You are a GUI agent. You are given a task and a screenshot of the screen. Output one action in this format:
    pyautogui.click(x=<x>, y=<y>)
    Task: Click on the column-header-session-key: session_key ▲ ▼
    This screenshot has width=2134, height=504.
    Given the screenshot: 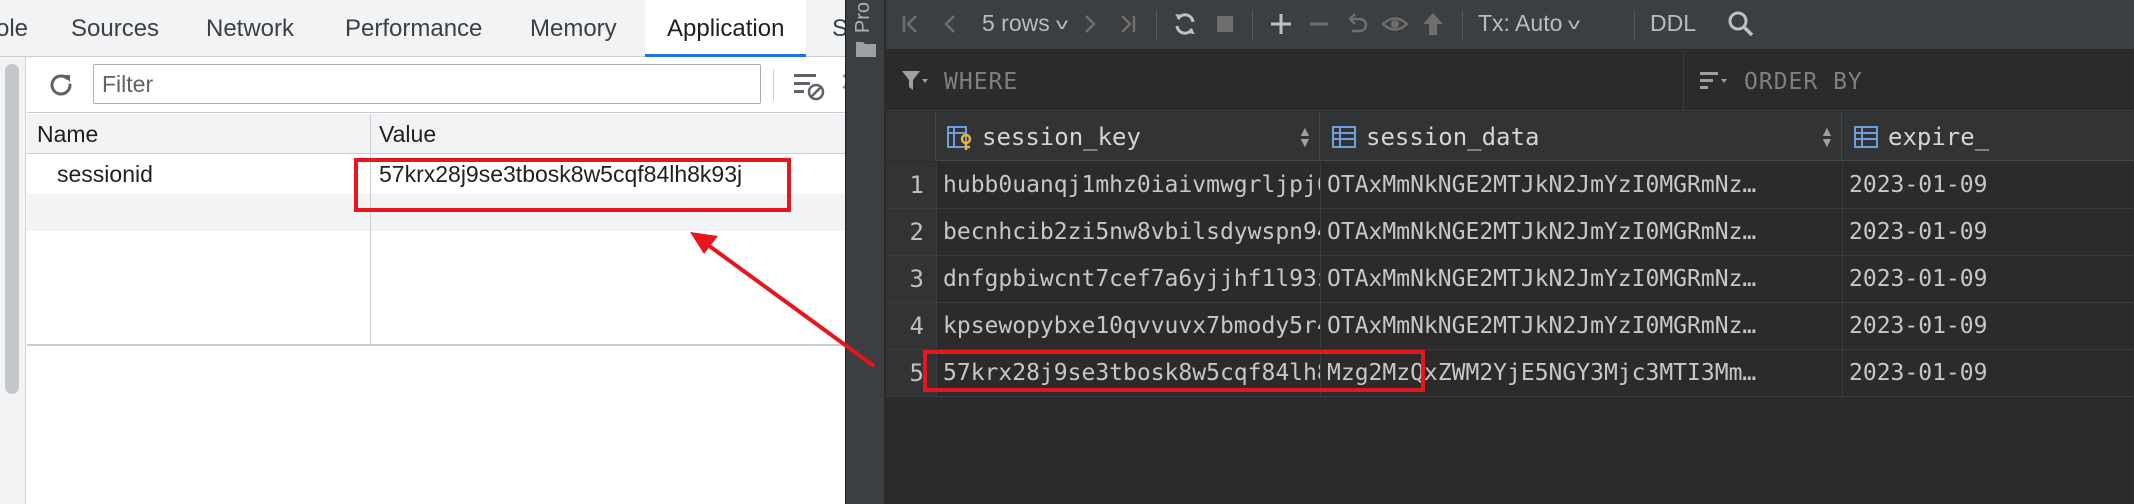 What is the action you would take?
    pyautogui.click(x=1128, y=136)
    